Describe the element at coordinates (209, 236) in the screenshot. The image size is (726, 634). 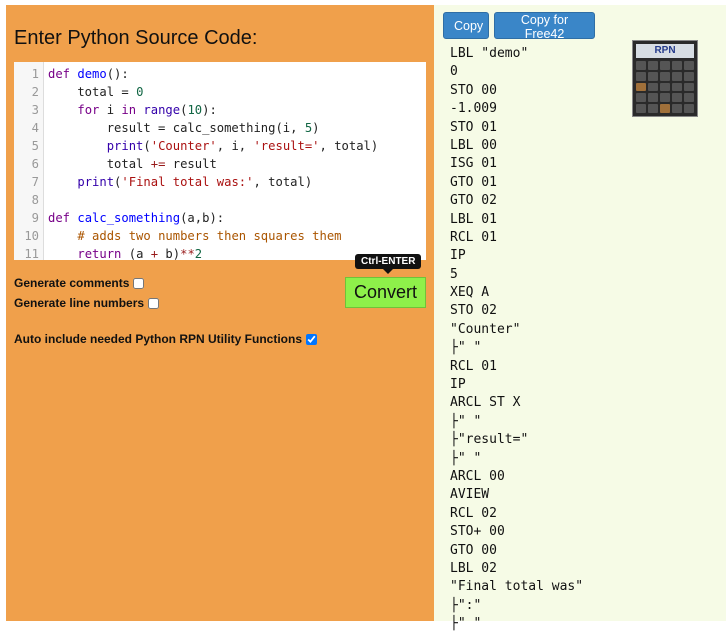
I see `code-text: # adds two numbers then squares them` at that location.